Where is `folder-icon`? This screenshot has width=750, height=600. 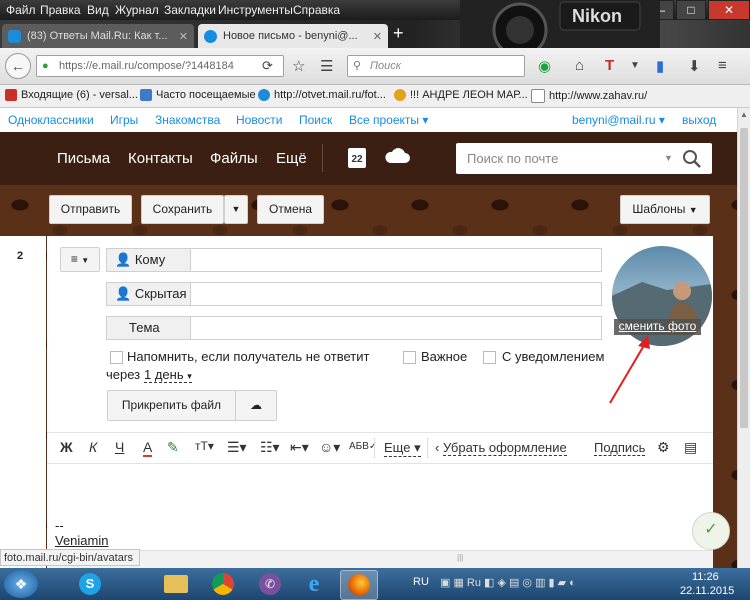
folder-icon is located at coordinates (176, 584).